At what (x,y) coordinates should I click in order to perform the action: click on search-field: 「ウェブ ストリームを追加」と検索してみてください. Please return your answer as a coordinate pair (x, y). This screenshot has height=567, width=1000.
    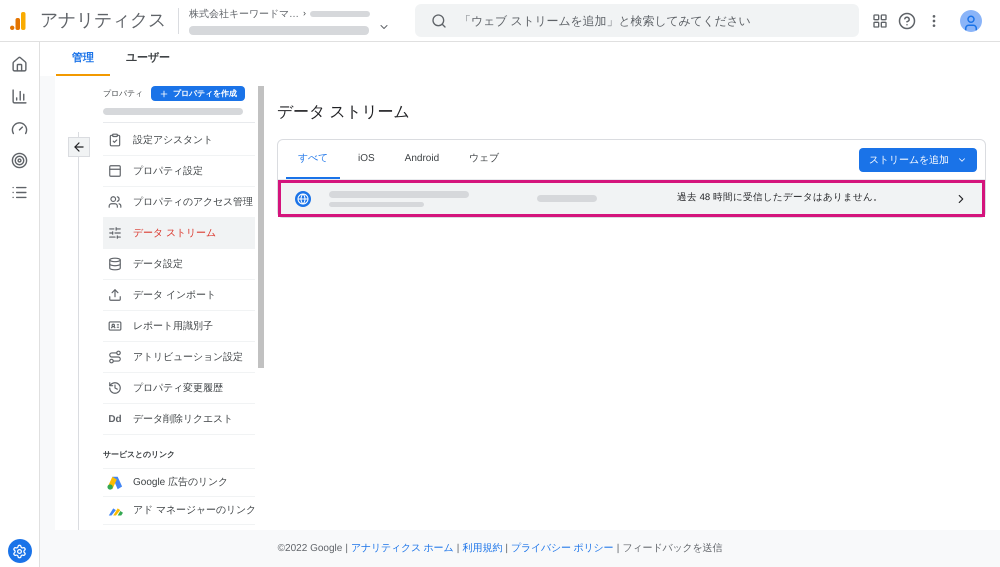
    Looking at the image, I should click on (637, 20).